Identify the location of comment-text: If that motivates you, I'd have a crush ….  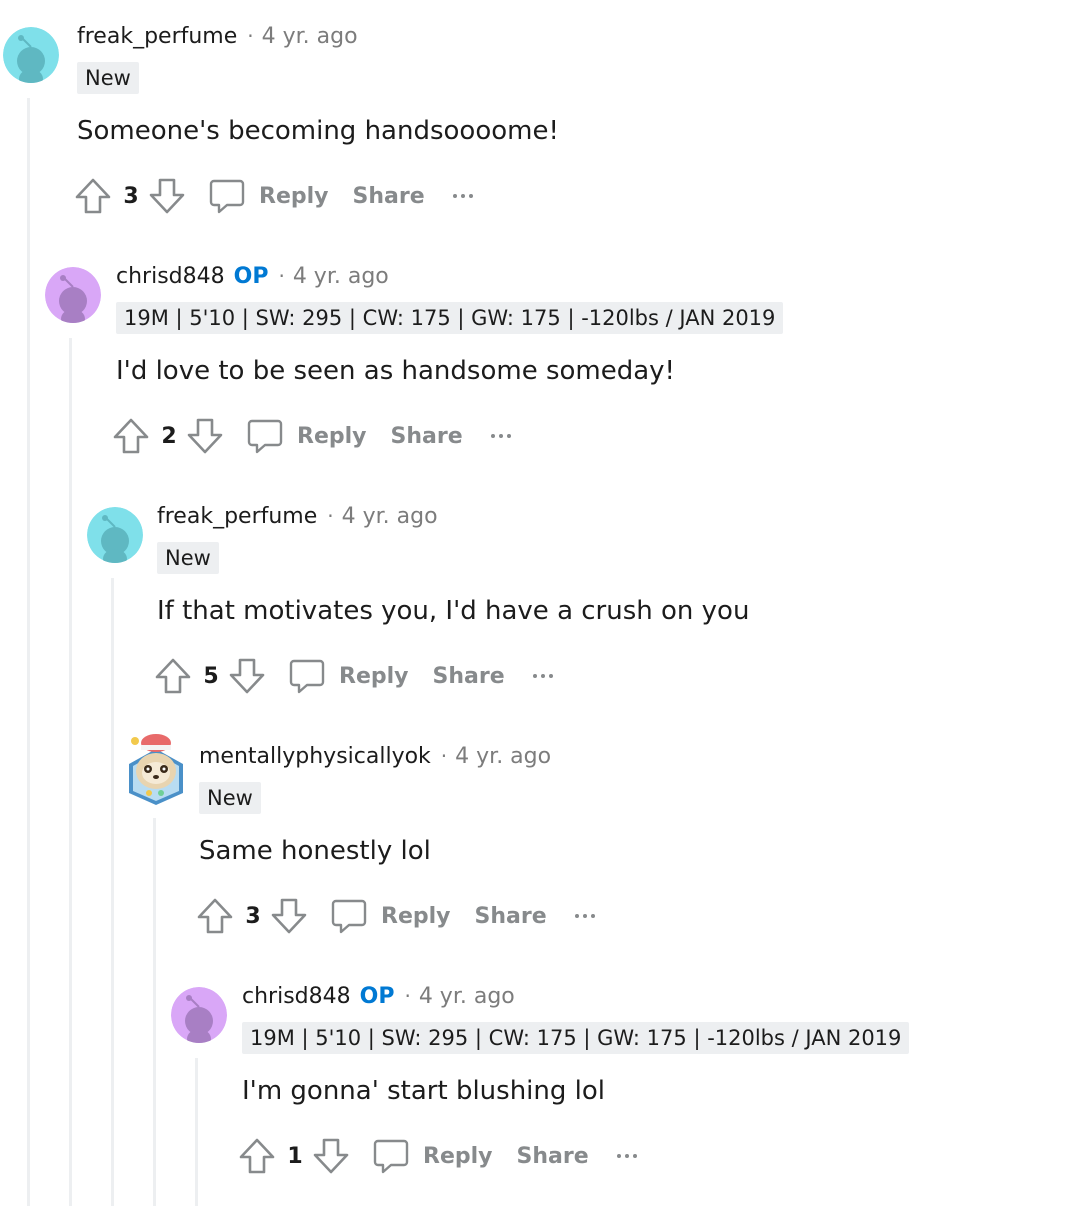
(453, 611).